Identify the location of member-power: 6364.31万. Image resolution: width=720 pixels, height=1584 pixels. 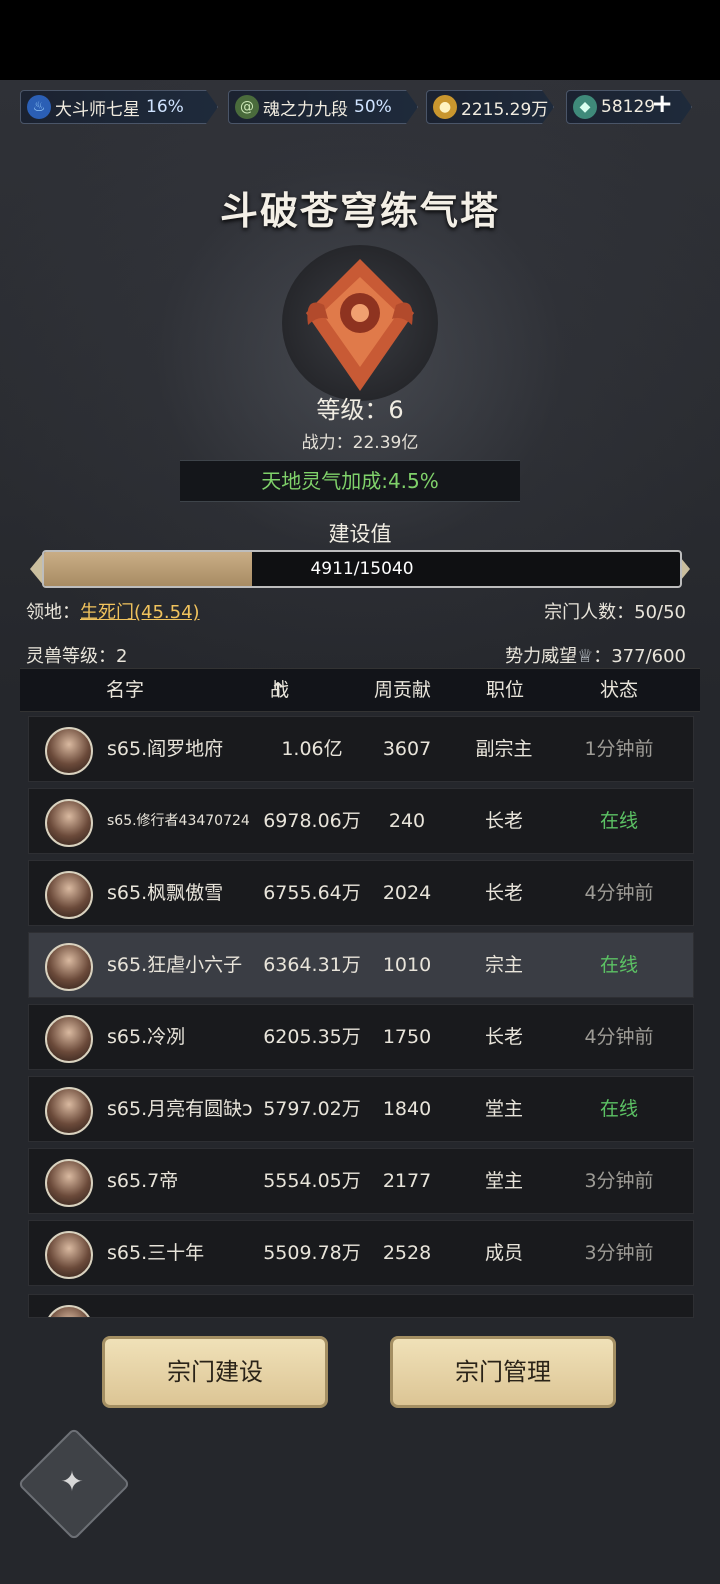
(312, 965).